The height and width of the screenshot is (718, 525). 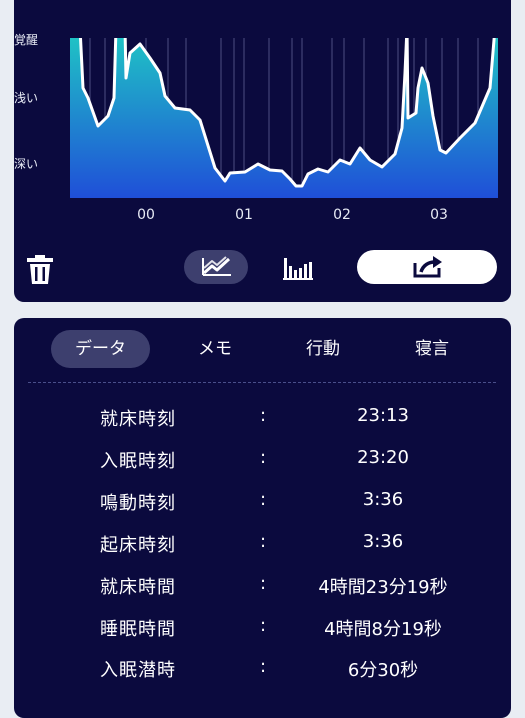 What do you see at coordinates (383, 457) in the screenshot?
I see `detail-value: 23:20` at bounding box center [383, 457].